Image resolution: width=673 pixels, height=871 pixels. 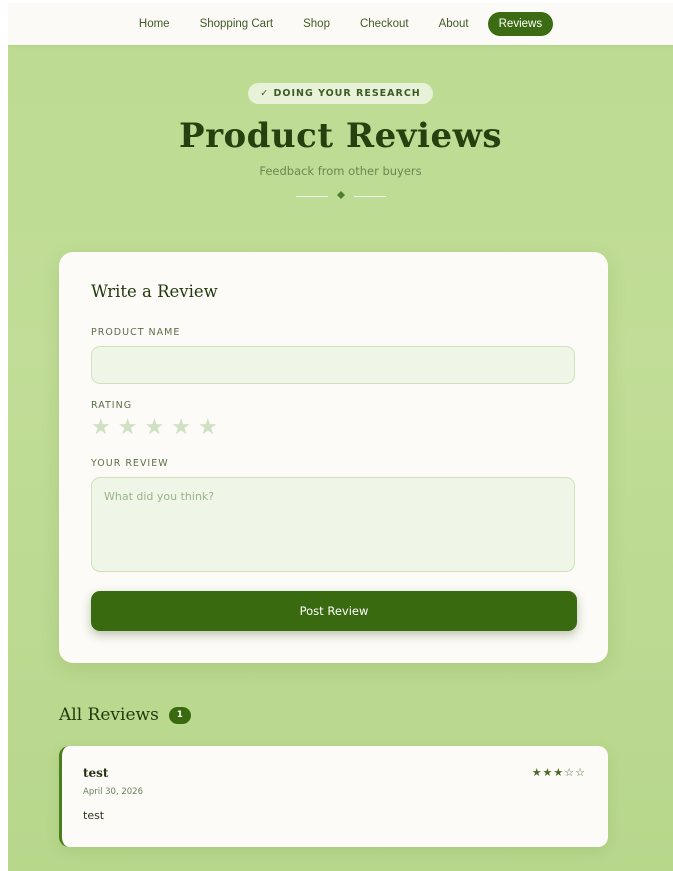 I want to click on nav-reviews: Reviews, so click(x=520, y=24).